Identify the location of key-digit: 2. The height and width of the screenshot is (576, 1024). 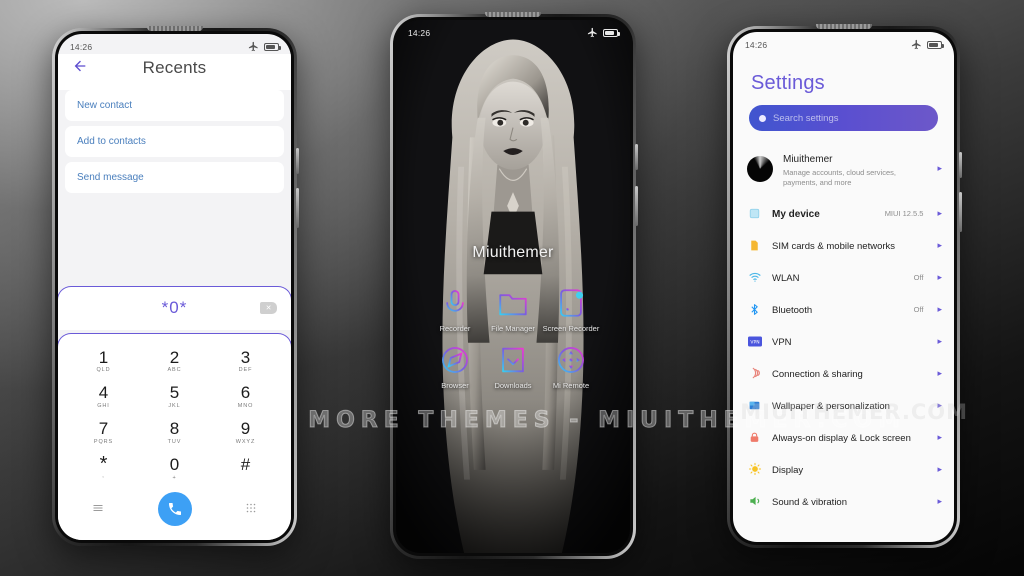
(174, 357).